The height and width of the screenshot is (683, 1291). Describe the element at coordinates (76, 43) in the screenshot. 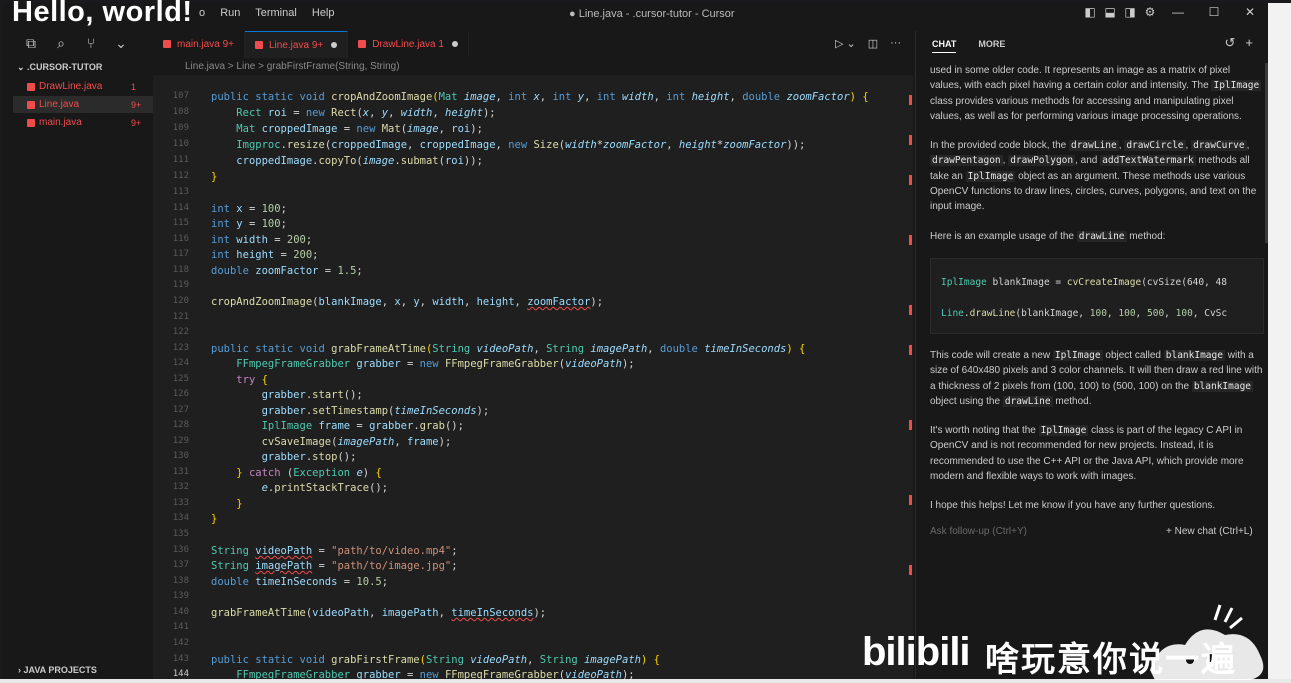

I see `activity-bar: ⧉ ⌕ ⑂ ⌄` at that location.